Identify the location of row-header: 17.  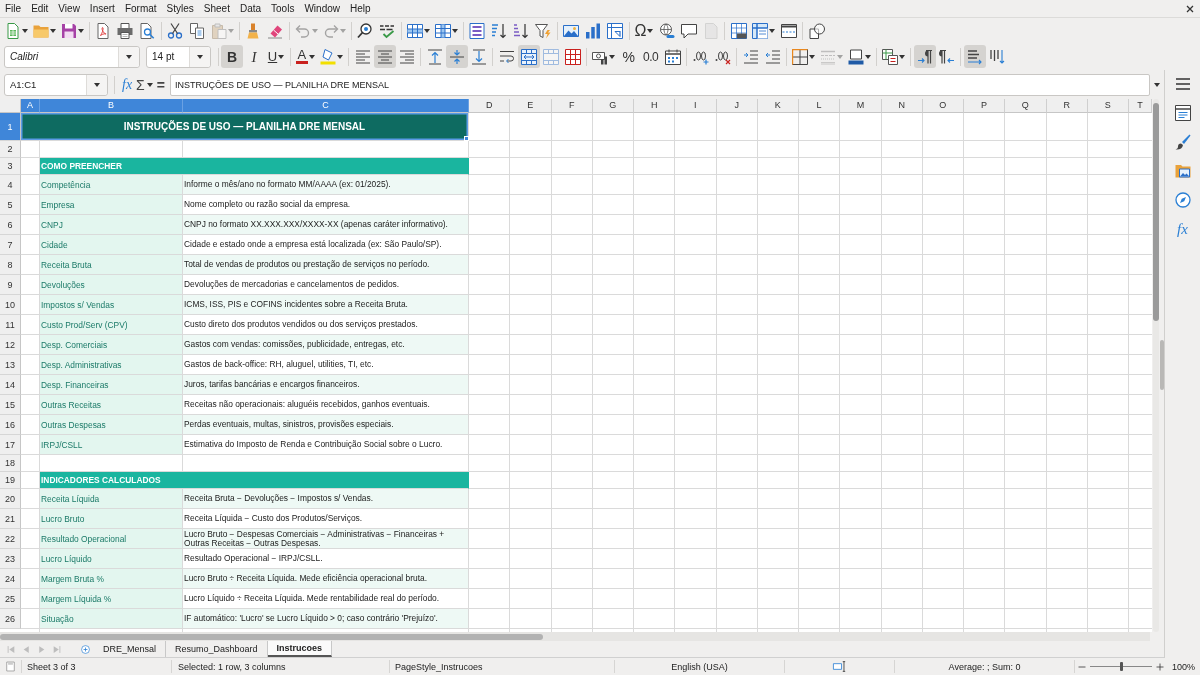
(10, 445).